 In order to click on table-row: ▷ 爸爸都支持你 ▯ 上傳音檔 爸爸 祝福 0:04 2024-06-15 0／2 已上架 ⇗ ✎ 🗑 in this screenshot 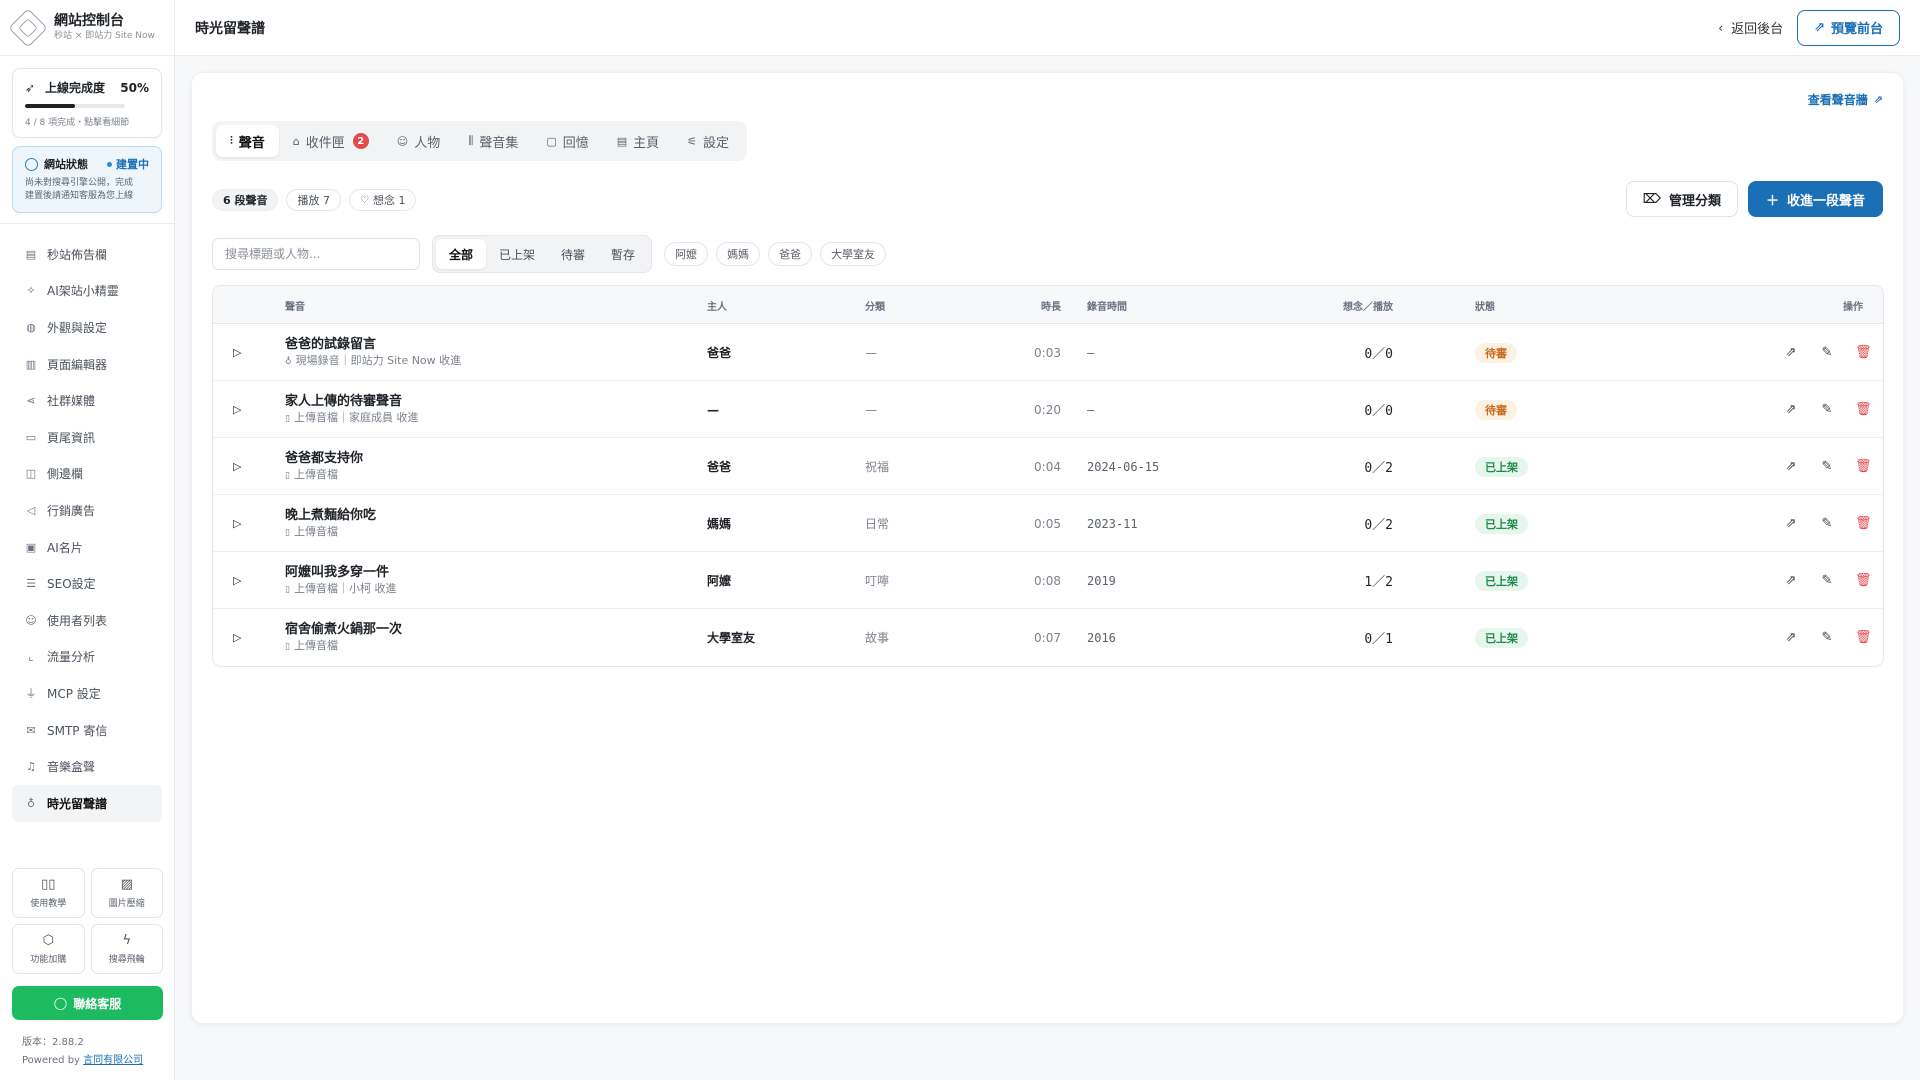, I will do `click(1048, 466)`.